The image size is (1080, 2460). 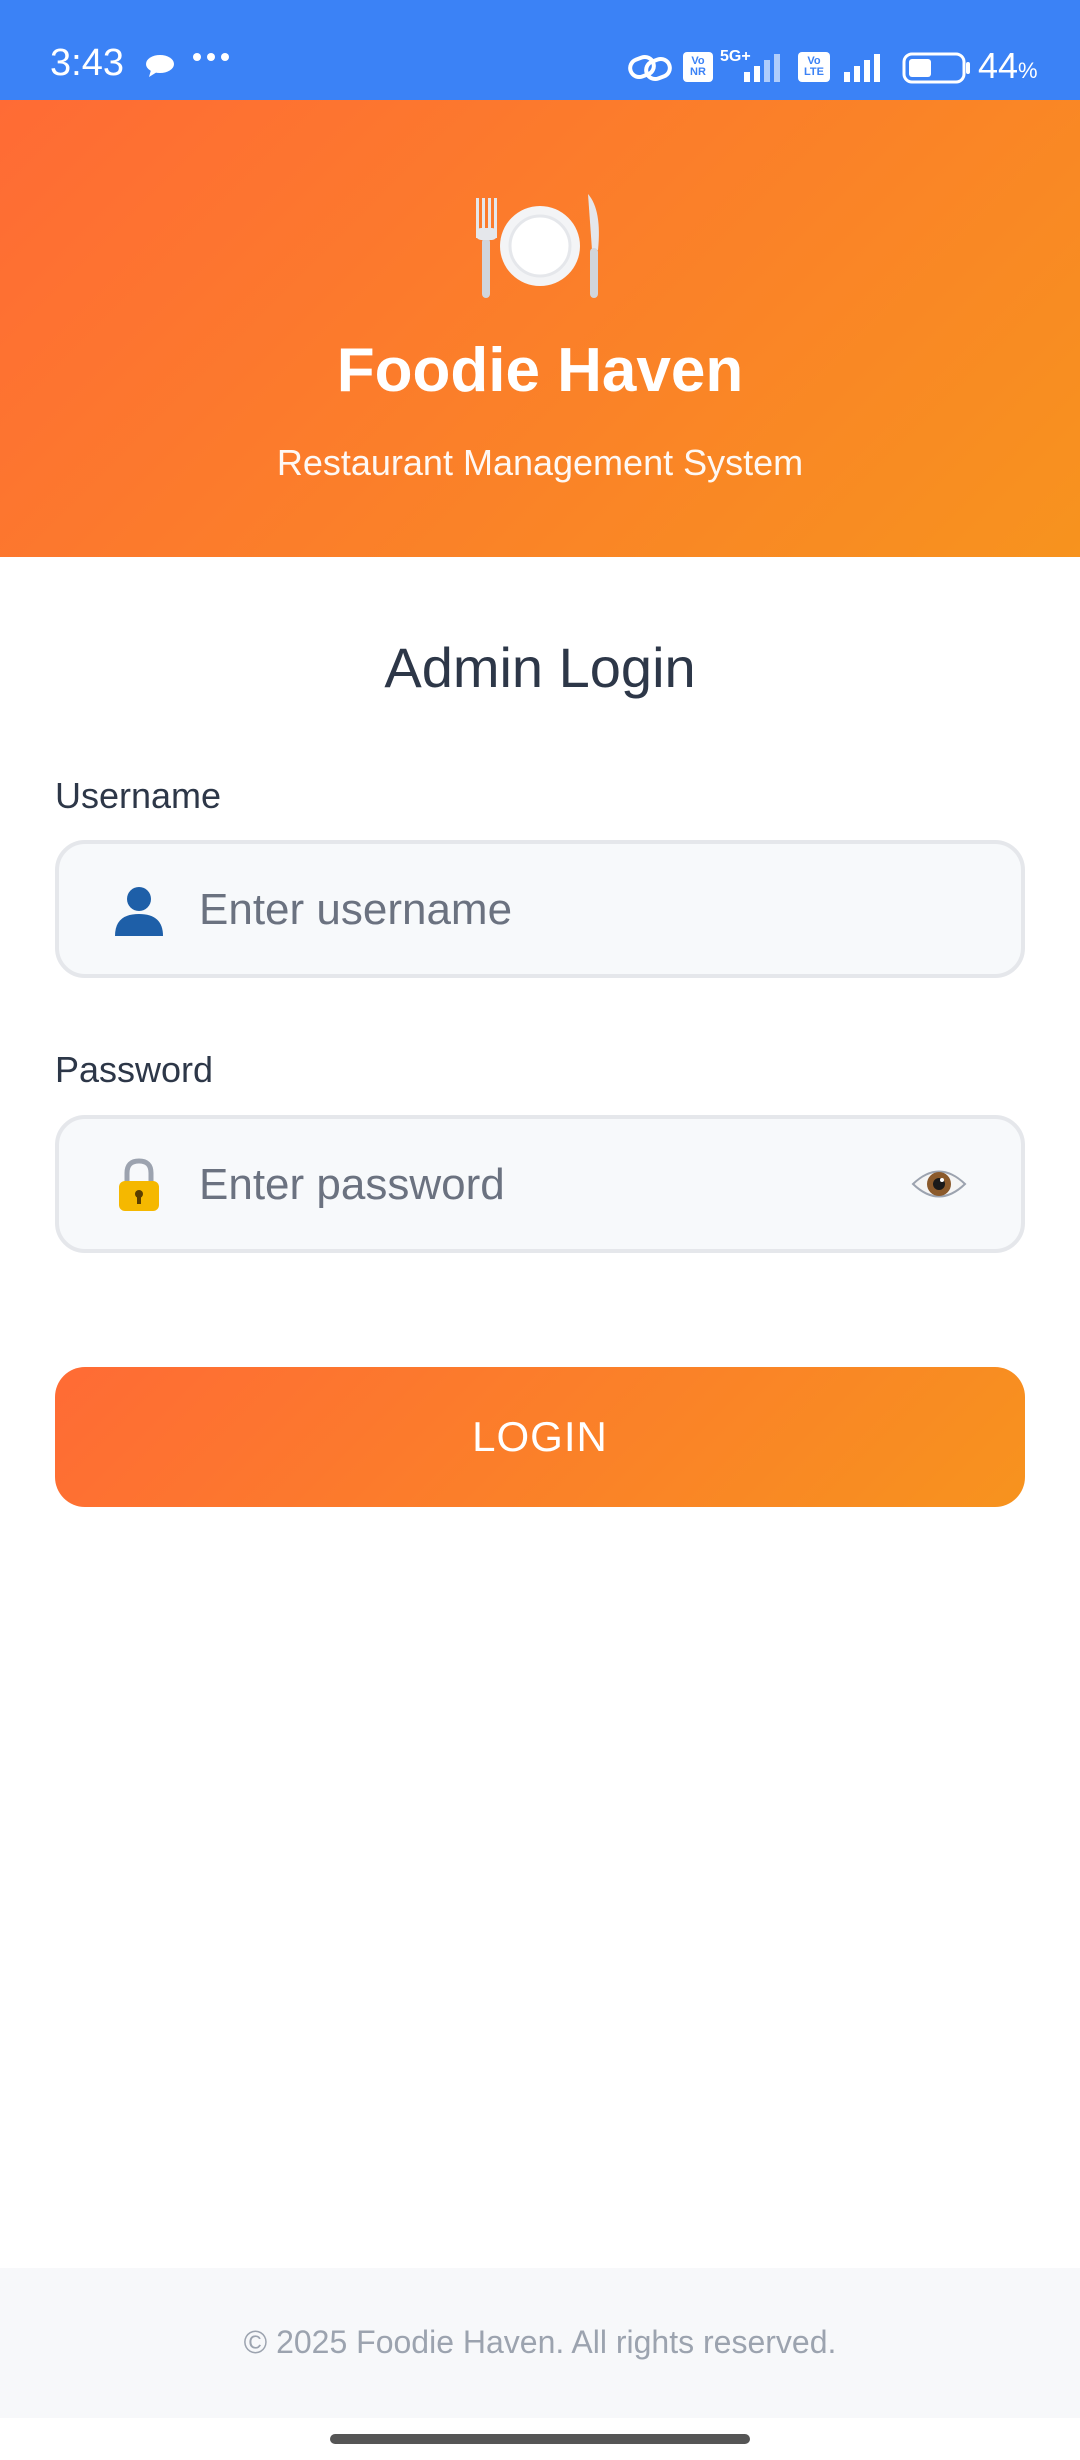 I want to click on login-button: LOGIN, so click(x=540, y=1437).